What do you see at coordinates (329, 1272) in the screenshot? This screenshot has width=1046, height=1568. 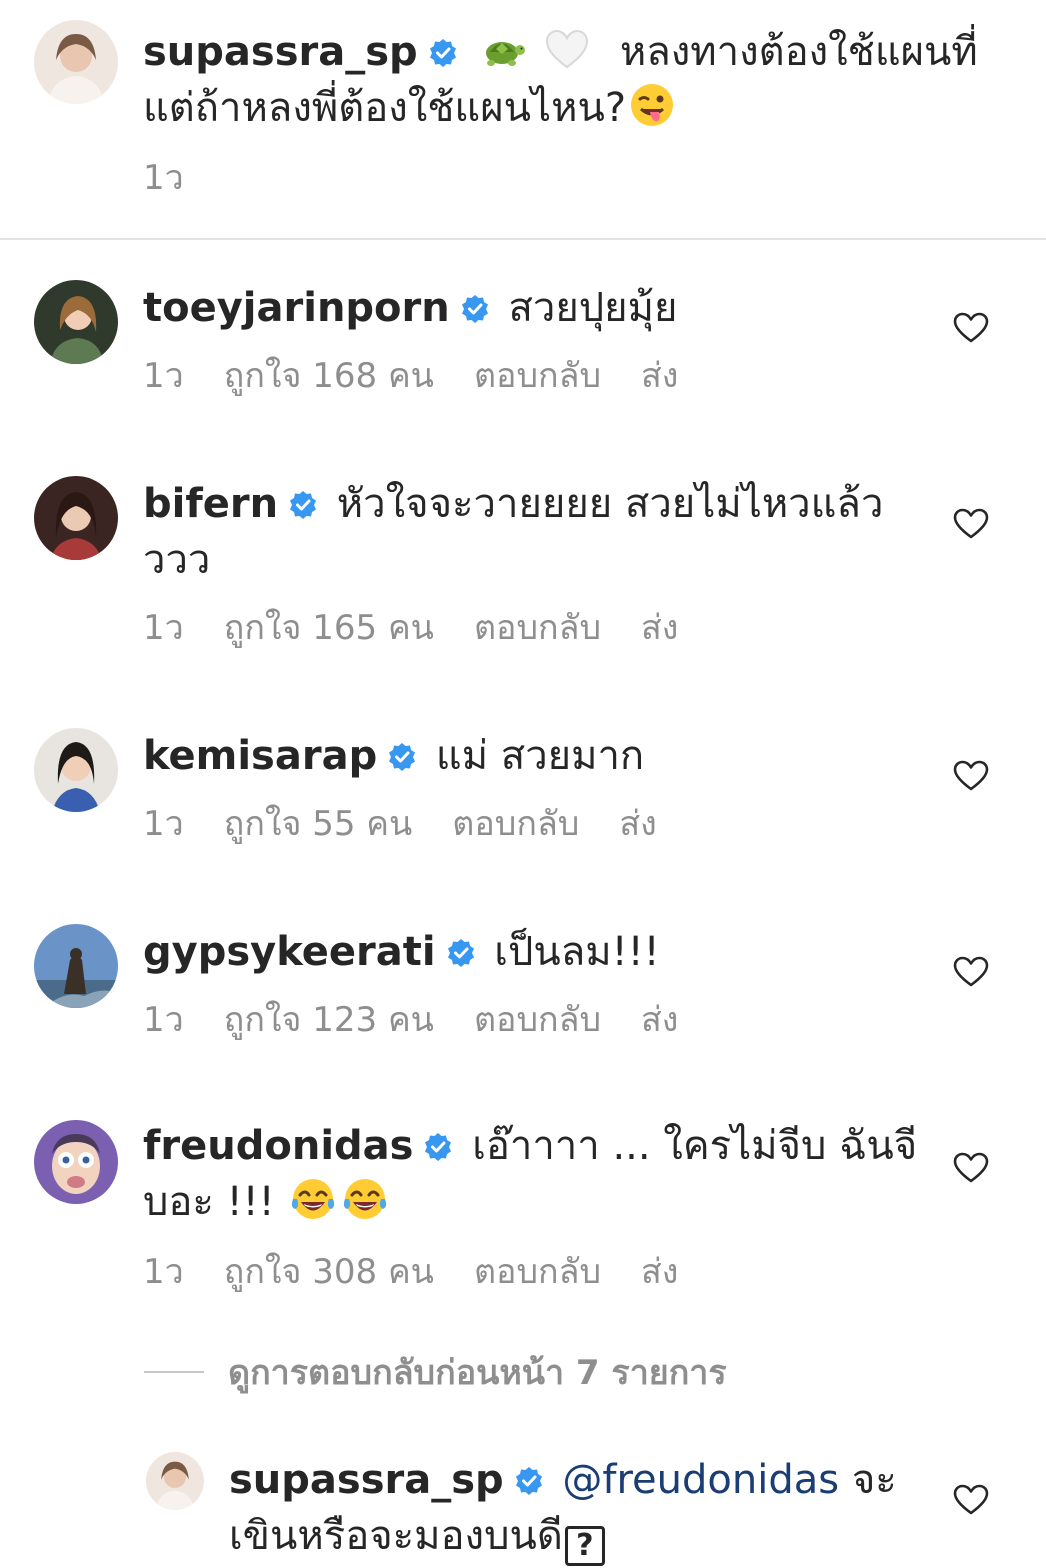 I see `like-count: ถูกใจ 308 คน` at bounding box center [329, 1272].